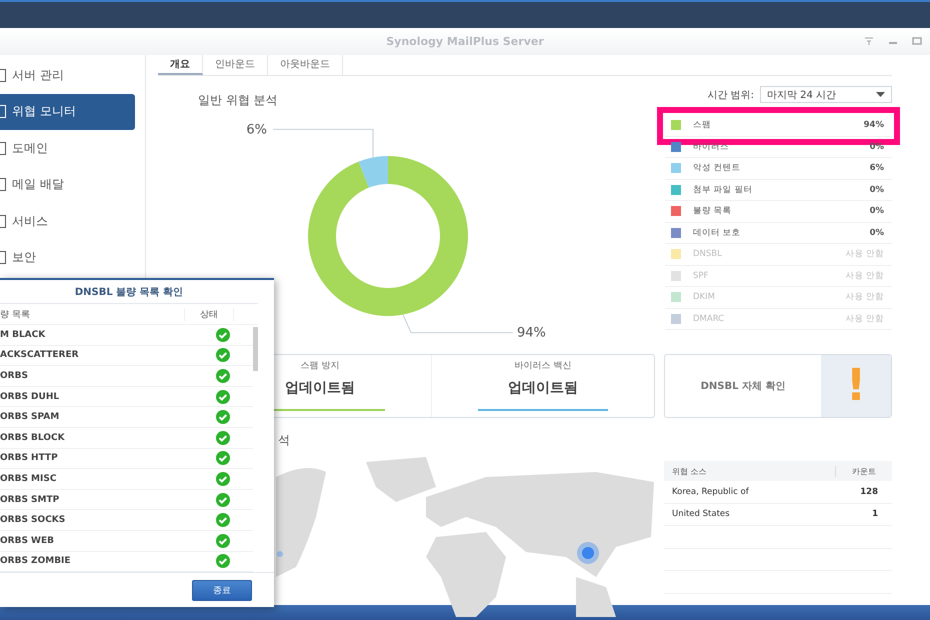 Image resolution: width=930 pixels, height=620 pixels. What do you see at coordinates (14, 375) in the screenshot?
I see `table-cell-text: ORBS` at bounding box center [14, 375].